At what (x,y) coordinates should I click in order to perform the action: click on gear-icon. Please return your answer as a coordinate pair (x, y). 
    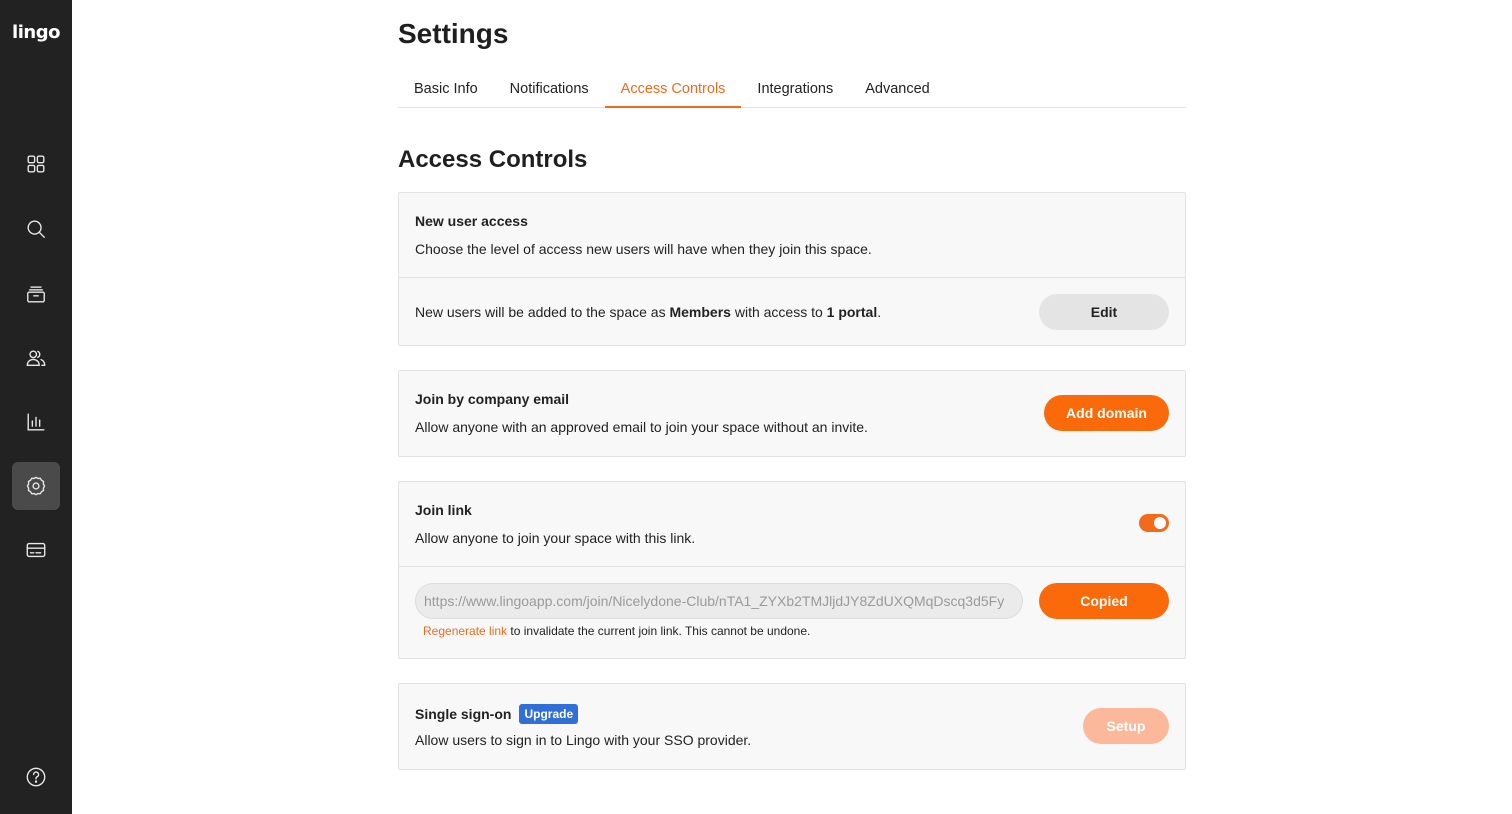
    Looking at the image, I should click on (36, 486).